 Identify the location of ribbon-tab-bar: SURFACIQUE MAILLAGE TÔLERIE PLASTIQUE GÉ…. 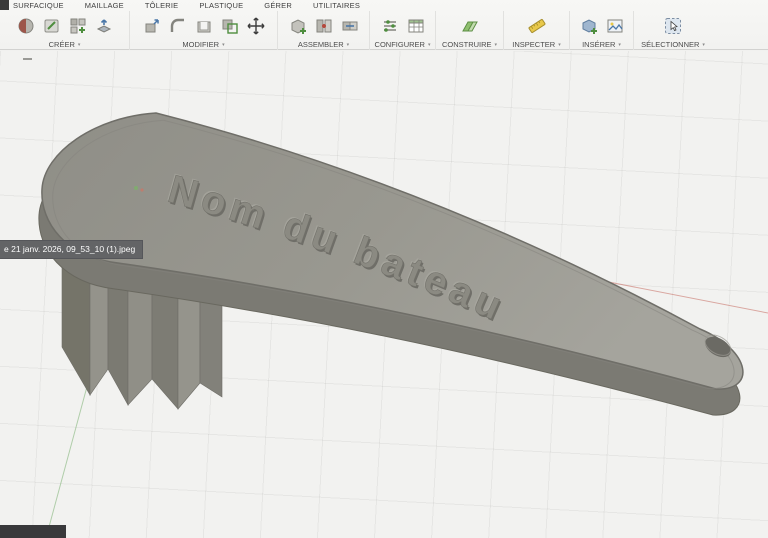
(384, 5).